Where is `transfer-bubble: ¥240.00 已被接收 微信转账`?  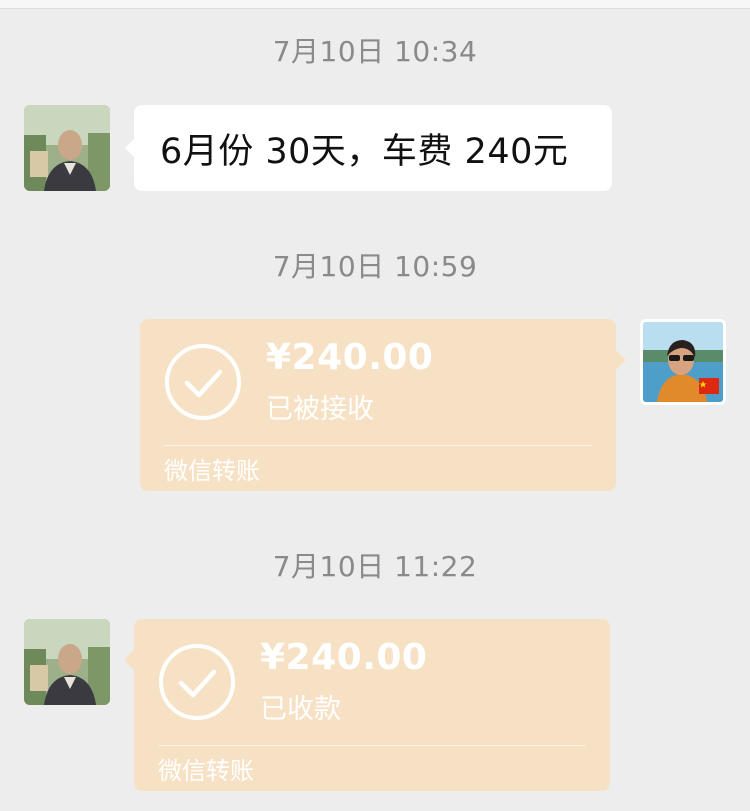 transfer-bubble: ¥240.00 已被接收 微信转账 is located at coordinates (383, 405).